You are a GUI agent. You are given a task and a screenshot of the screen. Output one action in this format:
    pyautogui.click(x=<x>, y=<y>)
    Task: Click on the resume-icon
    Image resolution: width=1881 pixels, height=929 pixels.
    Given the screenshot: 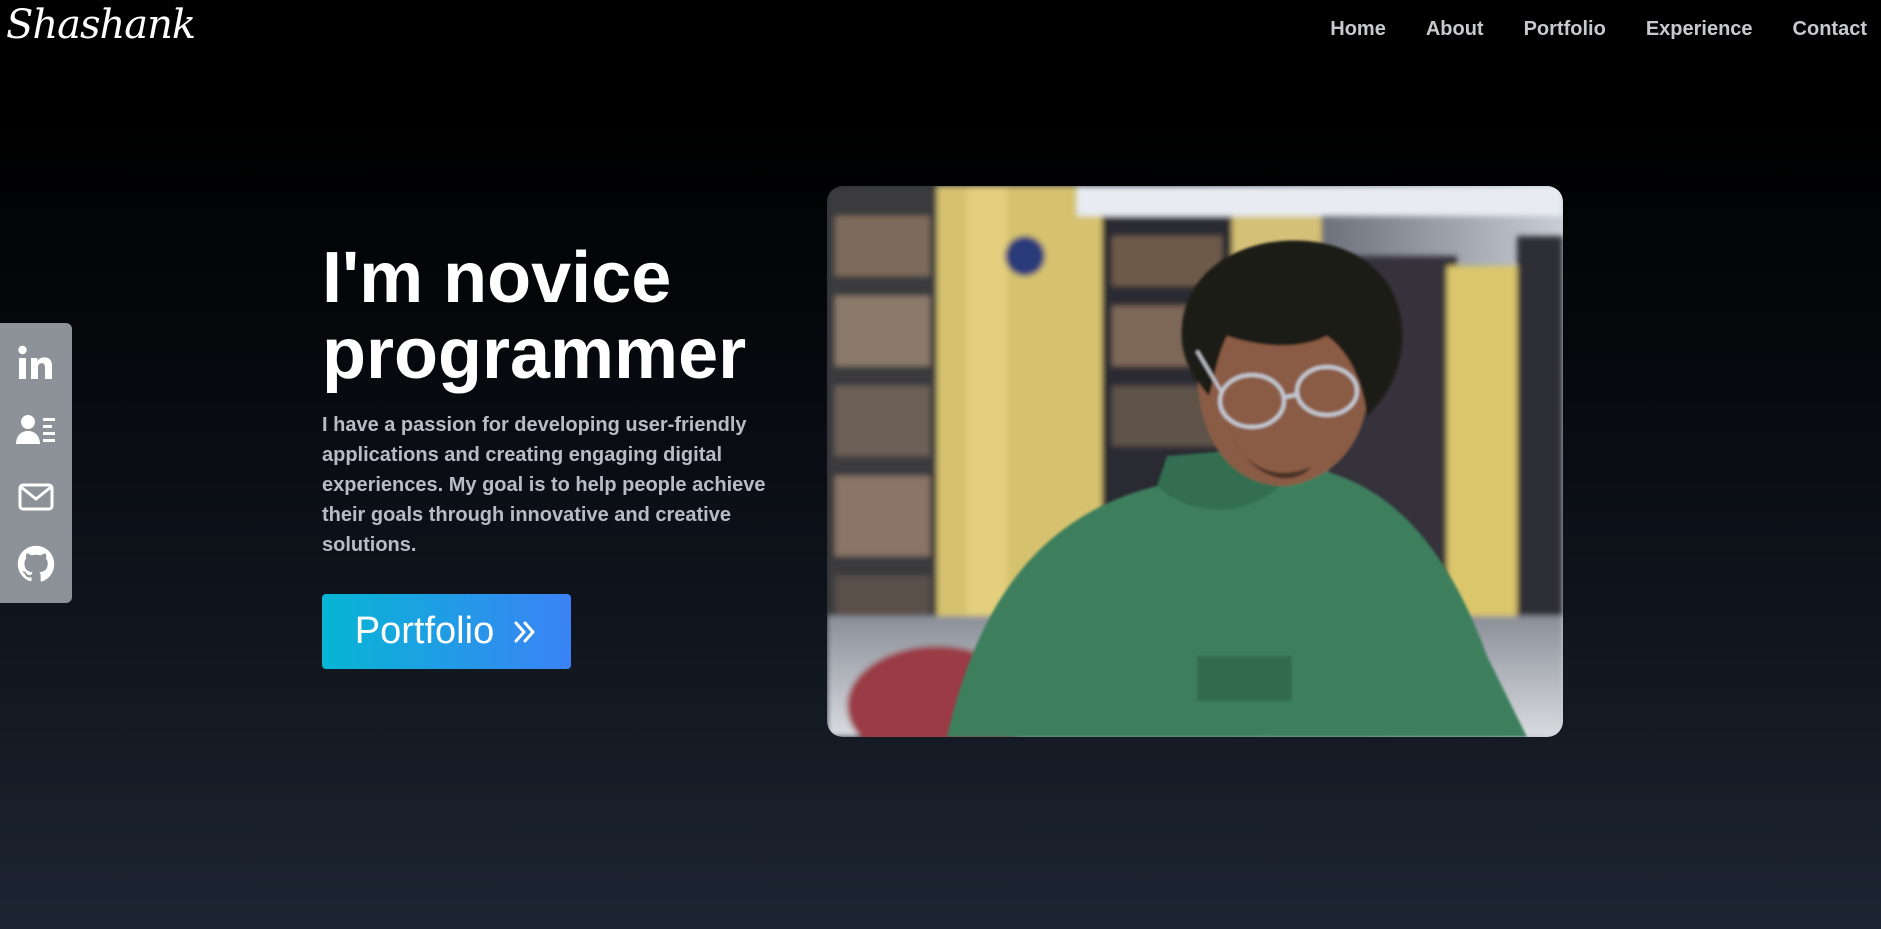 What is the action you would take?
    pyautogui.click(x=35, y=429)
    